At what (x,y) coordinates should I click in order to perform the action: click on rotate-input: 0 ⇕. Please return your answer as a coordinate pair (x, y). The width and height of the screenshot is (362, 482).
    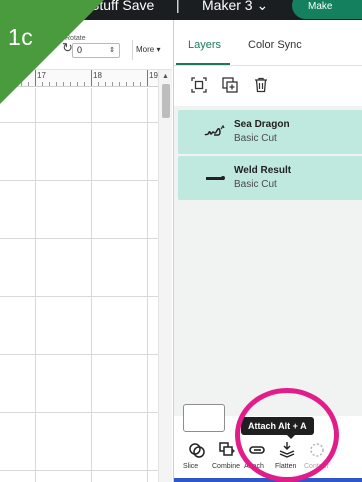
    Looking at the image, I should click on (96, 50).